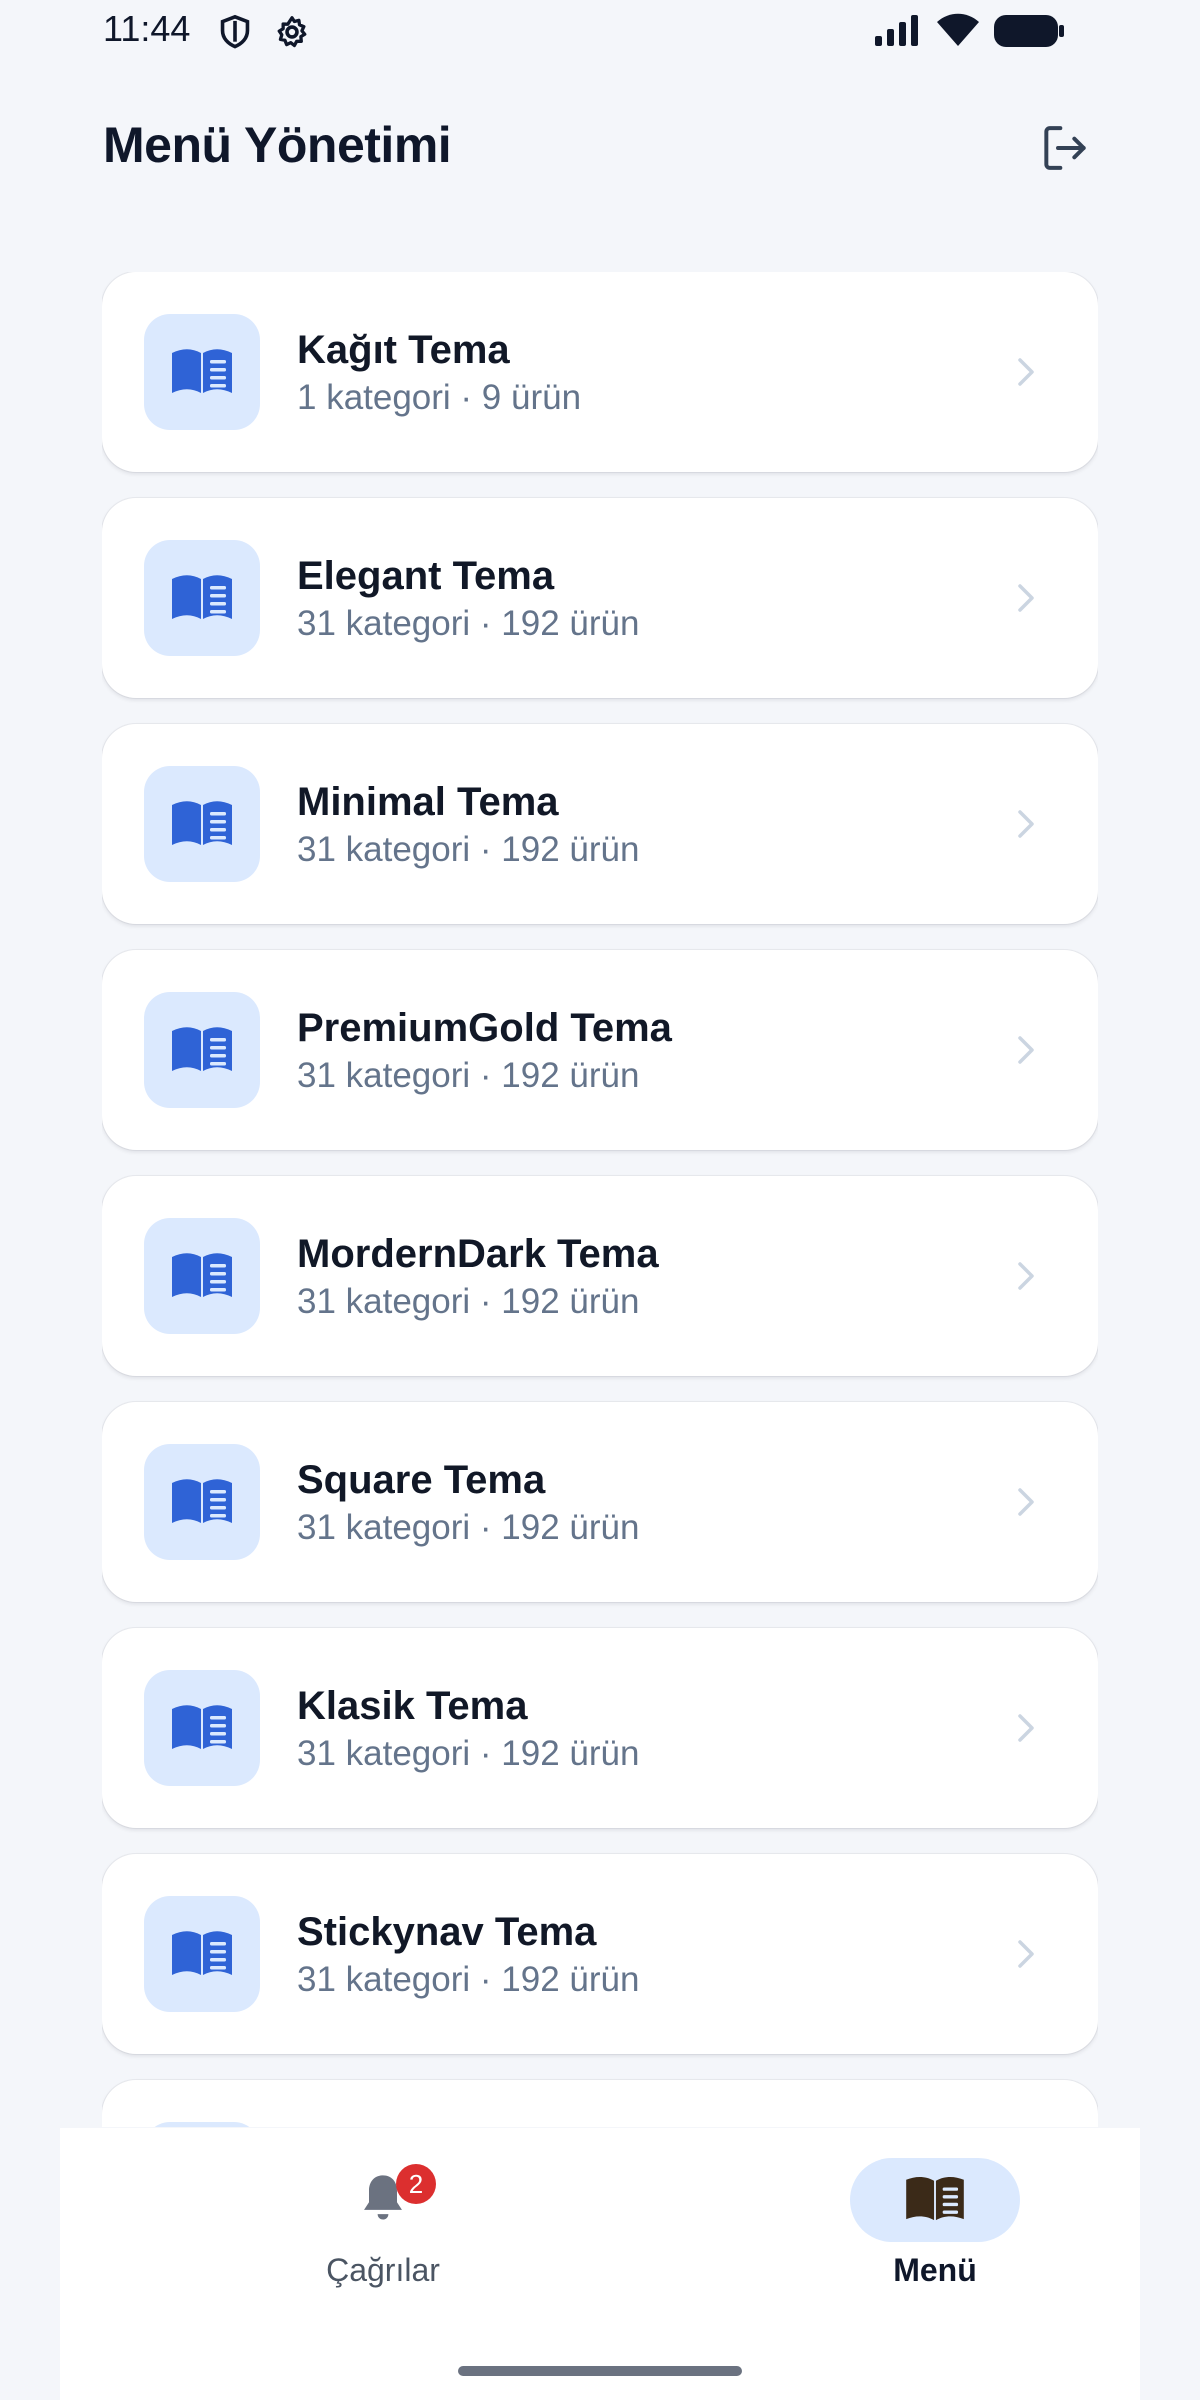 Image resolution: width=1200 pixels, height=2400 pixels. I want to click on logout-button, so click(1065, 150).